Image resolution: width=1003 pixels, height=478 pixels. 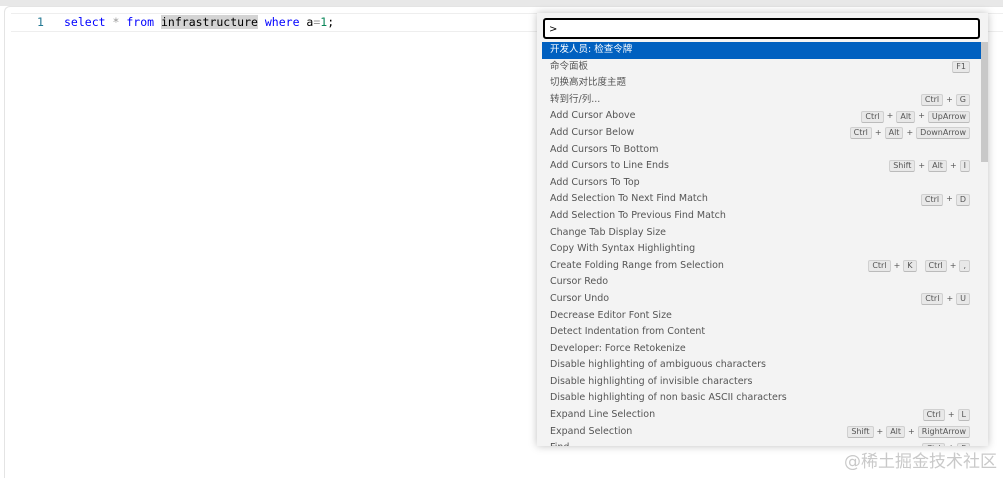 I want to click on command-item: Cursor Undo Ctrl + U, so click(x=762, y=299).